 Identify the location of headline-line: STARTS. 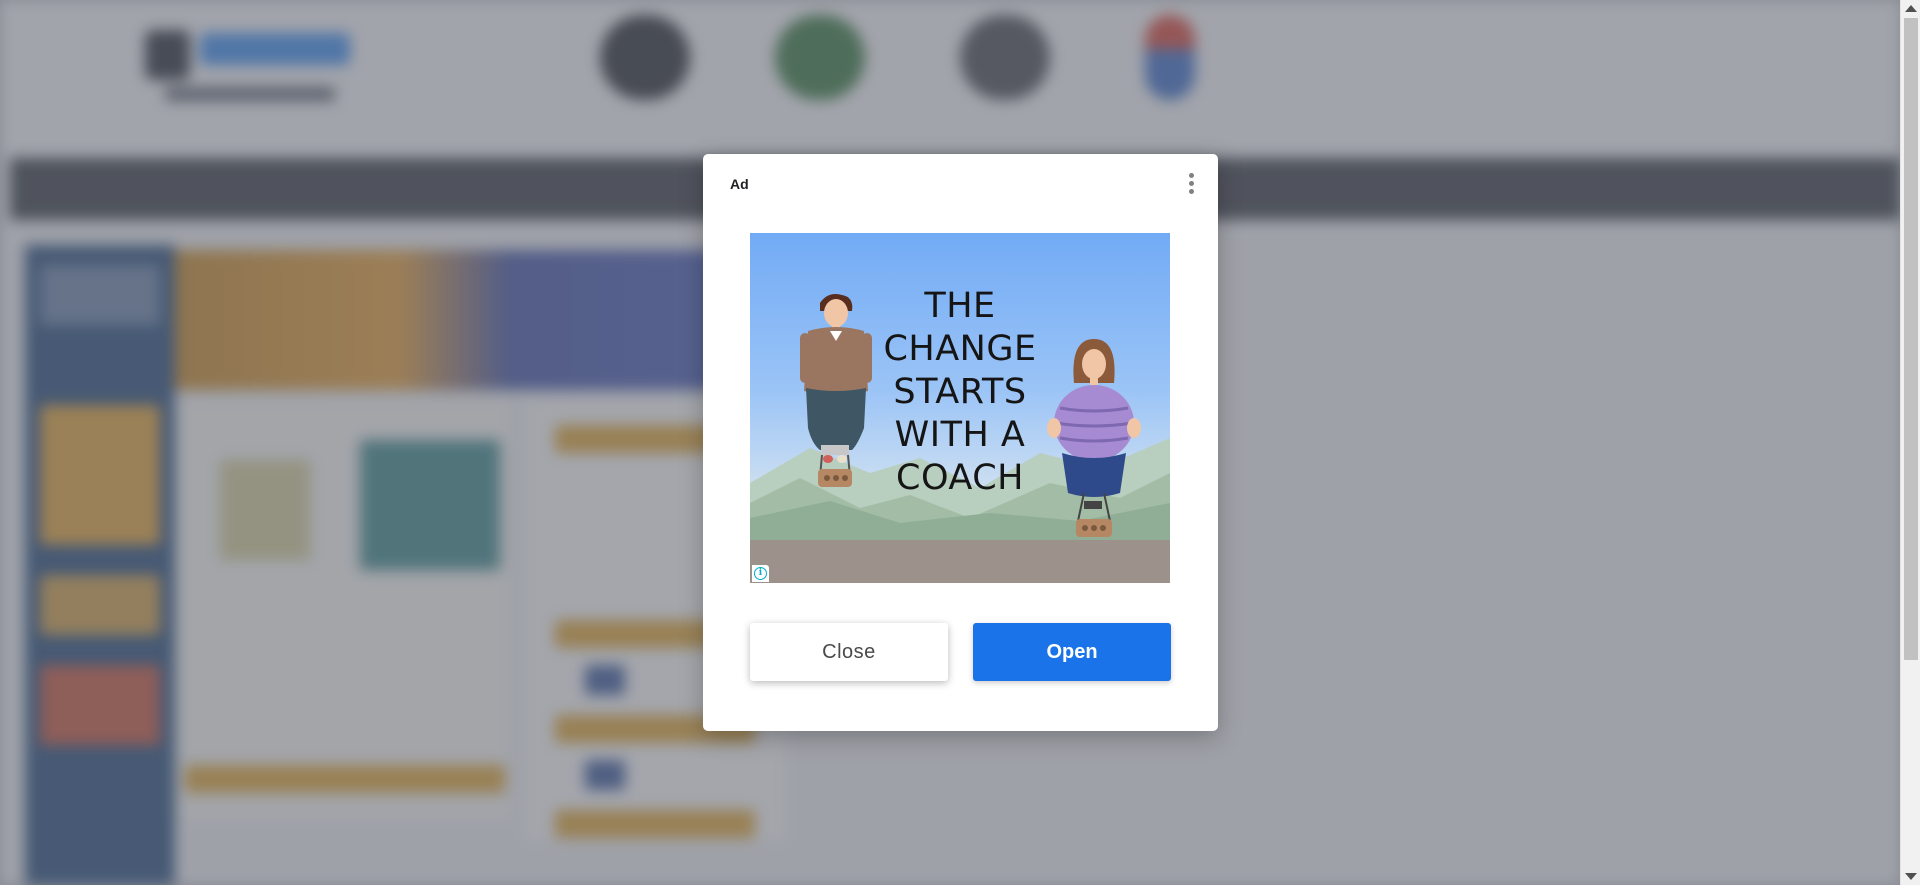
(960, 392).